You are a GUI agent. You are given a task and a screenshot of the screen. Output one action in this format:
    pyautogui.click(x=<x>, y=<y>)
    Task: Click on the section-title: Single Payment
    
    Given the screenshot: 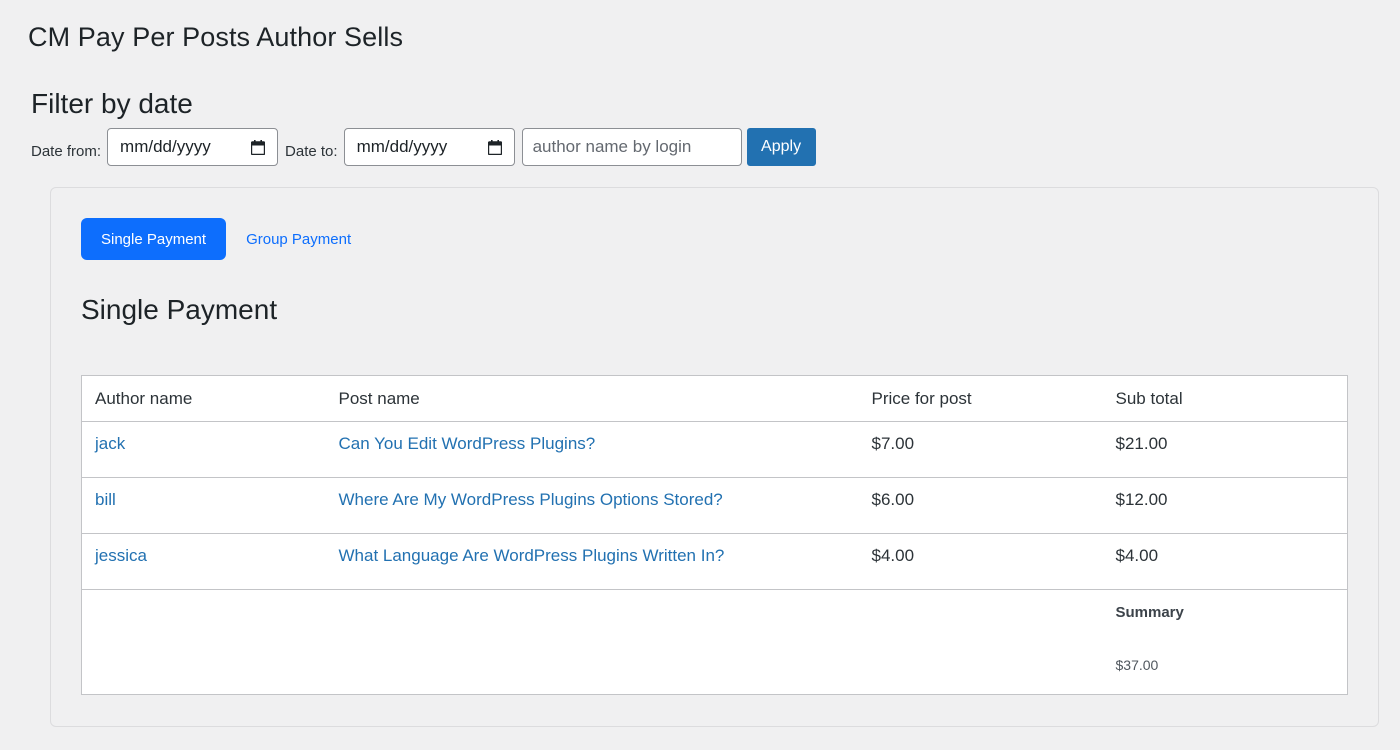 What is the action you would take?
    pyautogui.click(x=179, y=309)
    